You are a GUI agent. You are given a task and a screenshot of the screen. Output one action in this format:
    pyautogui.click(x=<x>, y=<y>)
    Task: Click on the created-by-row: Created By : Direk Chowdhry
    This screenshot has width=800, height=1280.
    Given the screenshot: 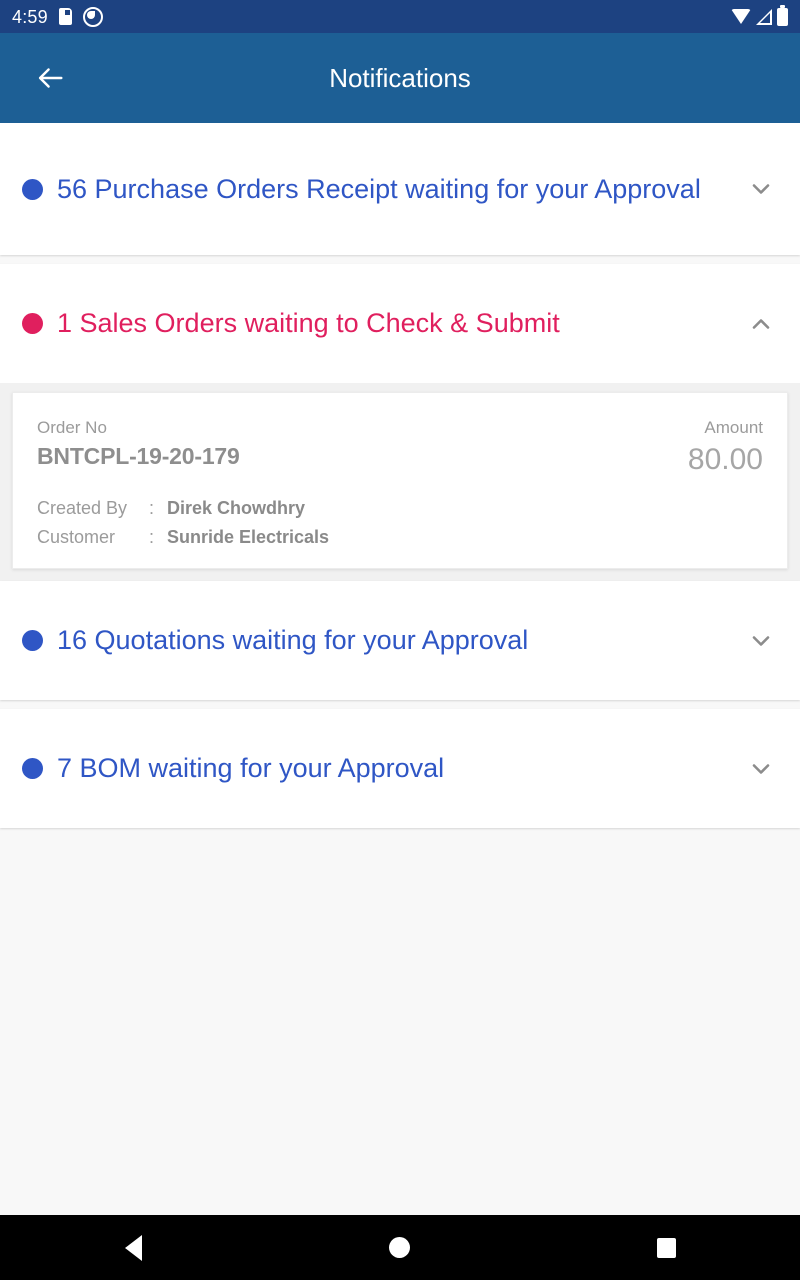 What is the action you would take?
    pyautogui.click(x=400, y=508)
    